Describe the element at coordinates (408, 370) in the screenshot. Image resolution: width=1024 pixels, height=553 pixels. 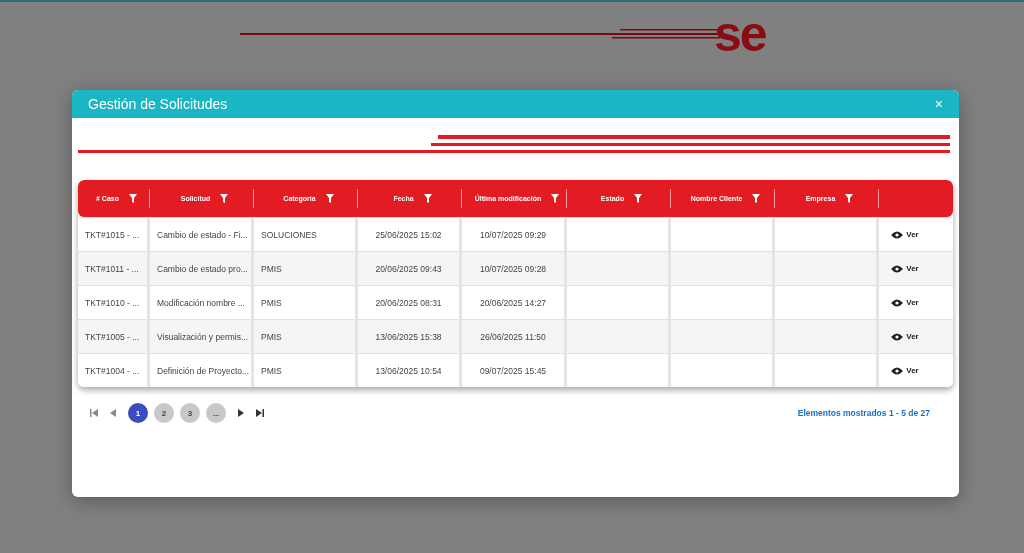
I see `table-cell: 13/06/2025 10:54` at that location.